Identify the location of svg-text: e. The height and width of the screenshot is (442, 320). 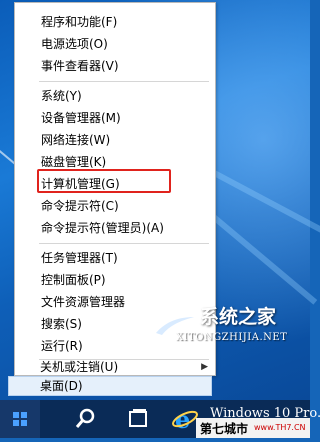
(182, 419).